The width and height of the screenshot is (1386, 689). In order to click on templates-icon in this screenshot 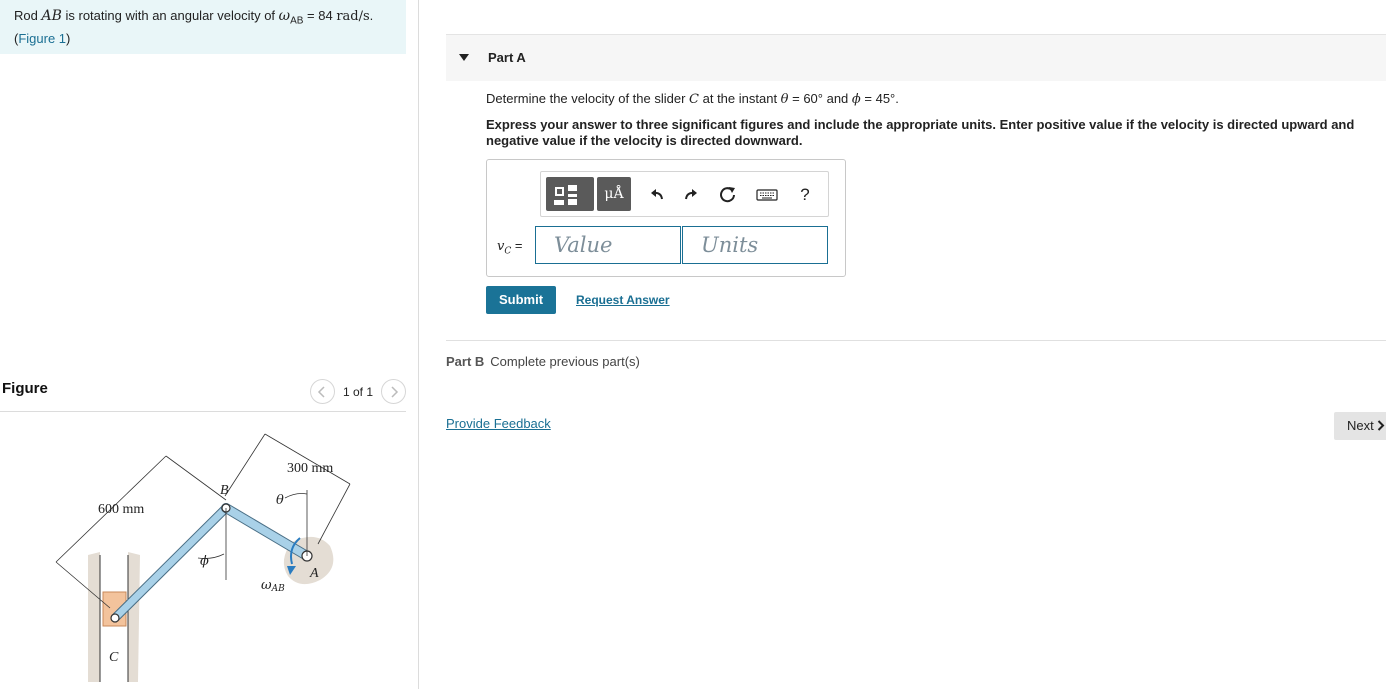, I will do `click(570, 194)`.